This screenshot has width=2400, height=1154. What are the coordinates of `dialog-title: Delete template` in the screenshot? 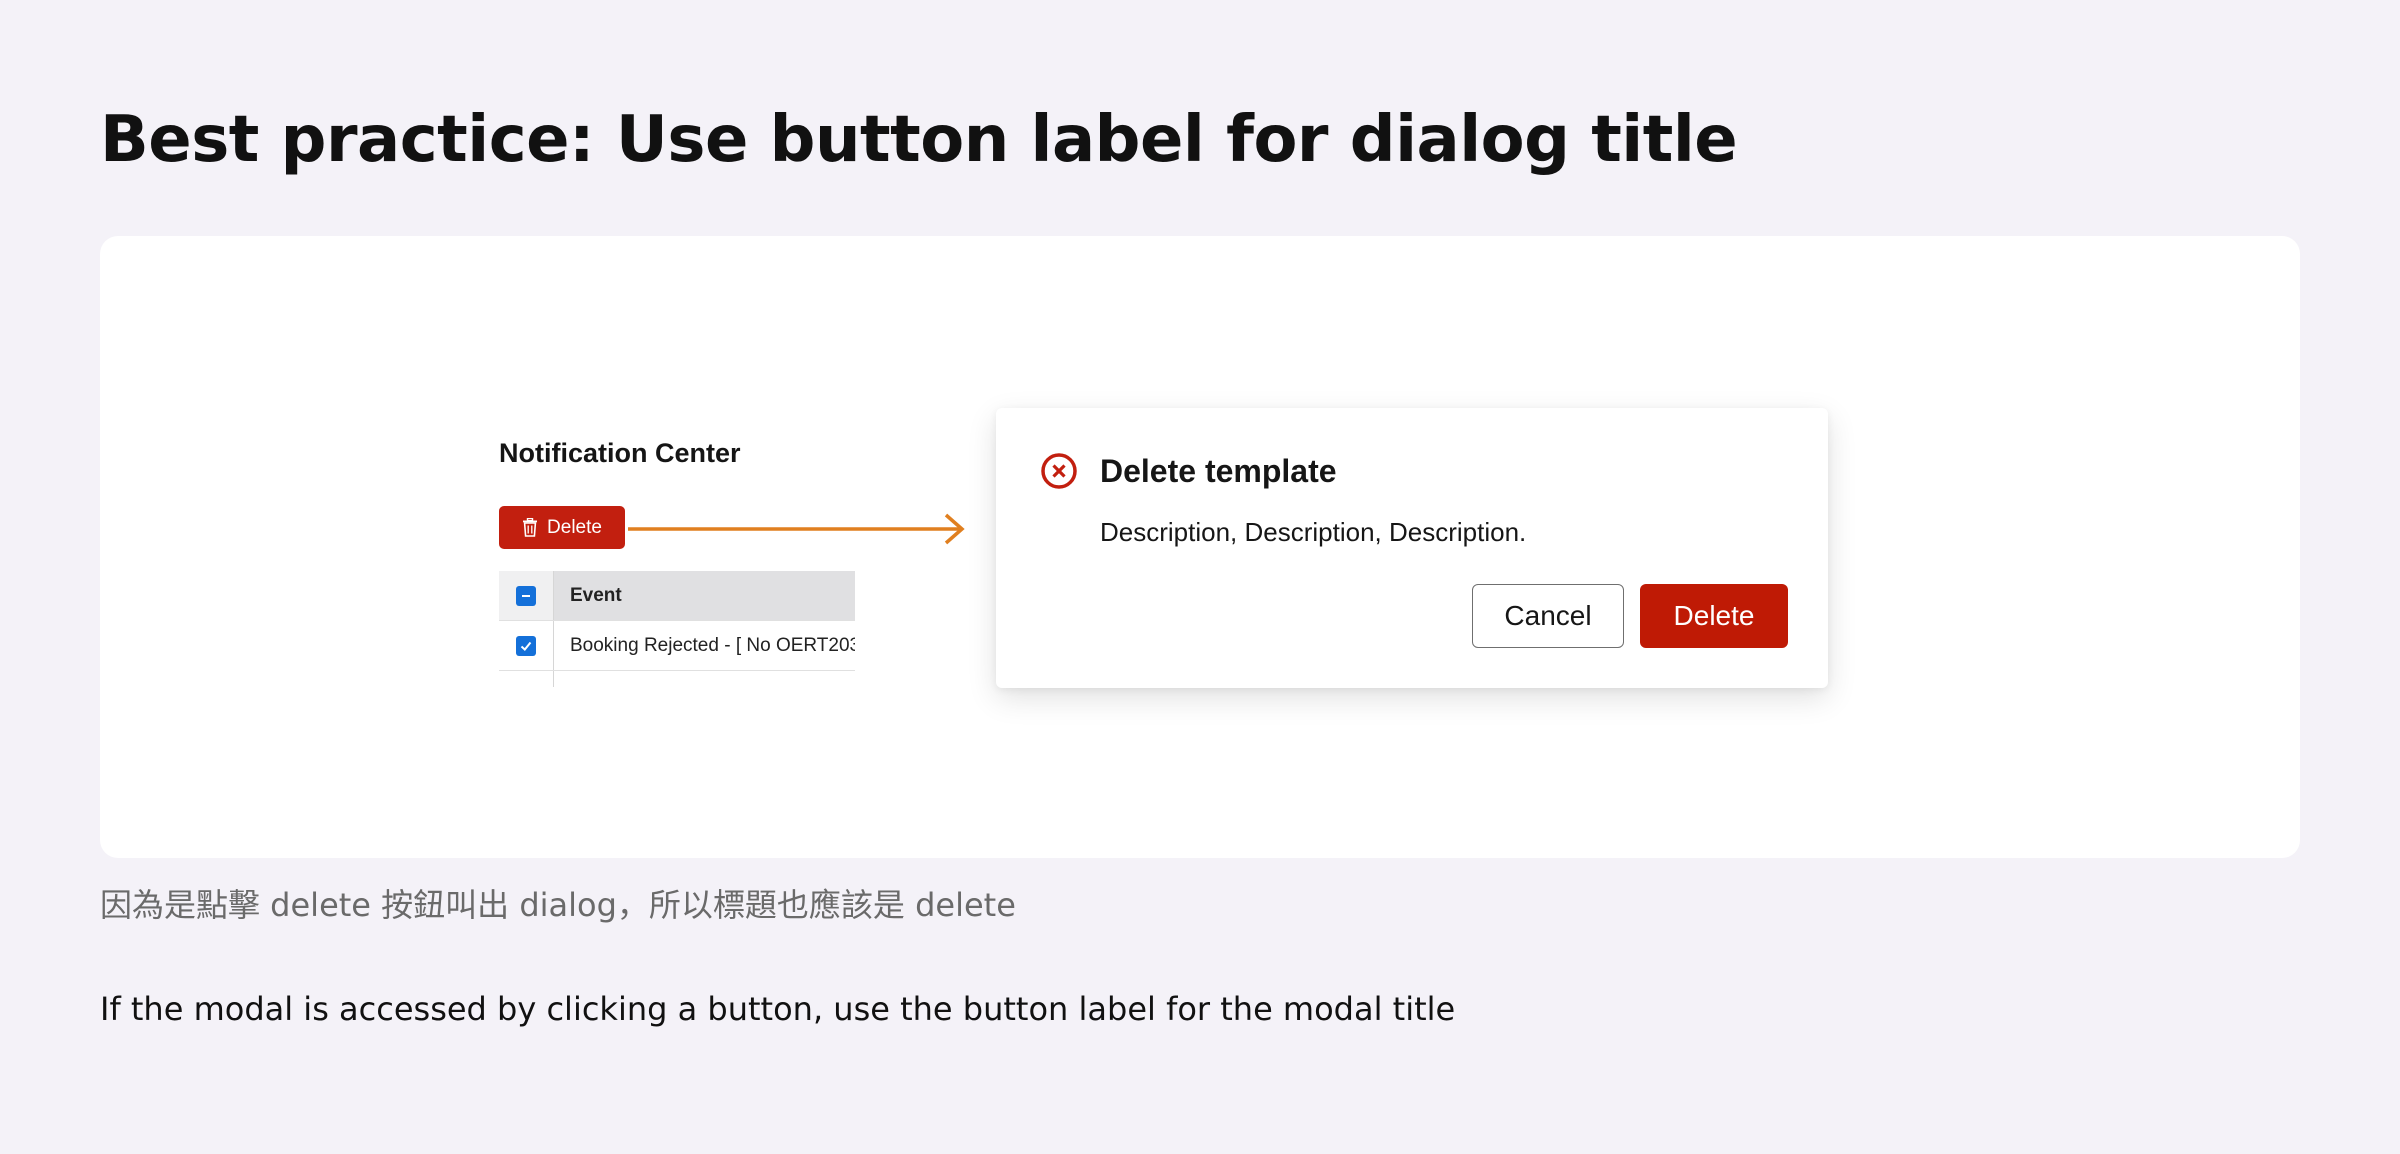 It's located at (1218, 471).